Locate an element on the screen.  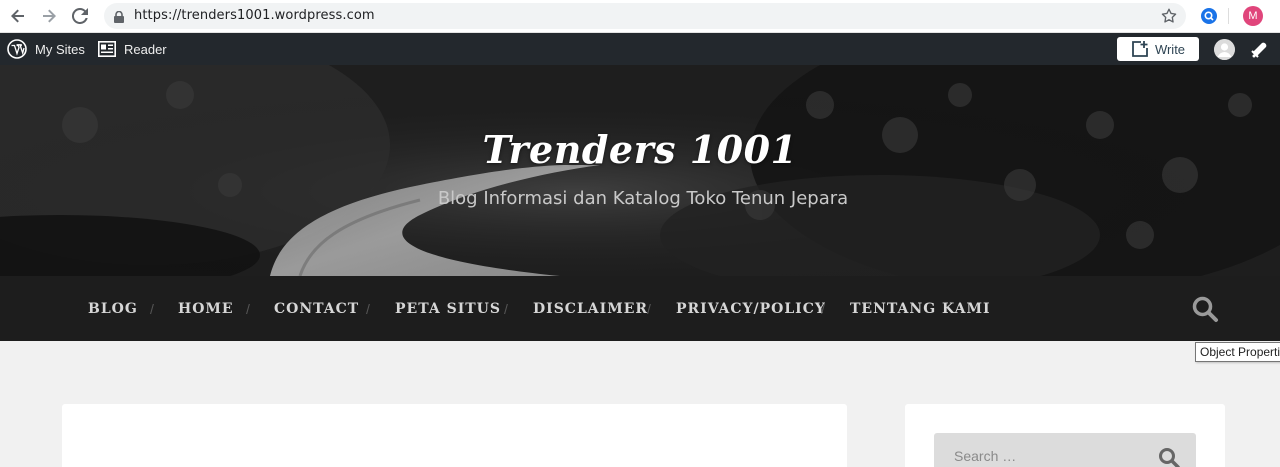
reader-link: Reader is located at coordinates (132, 49).